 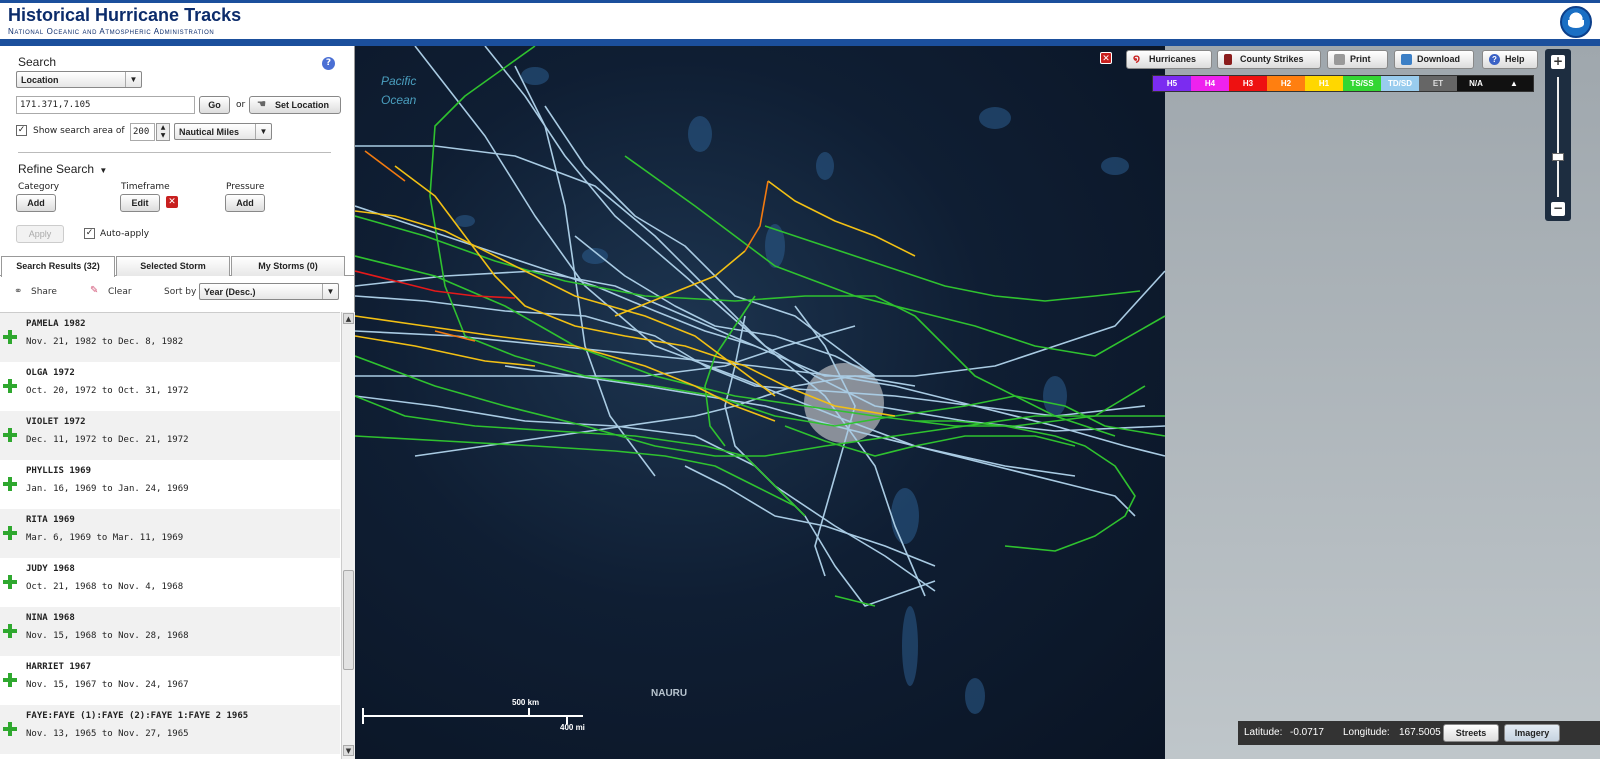 I want to click on storm-name: OLGA 1972, so click(x=50, y=373).